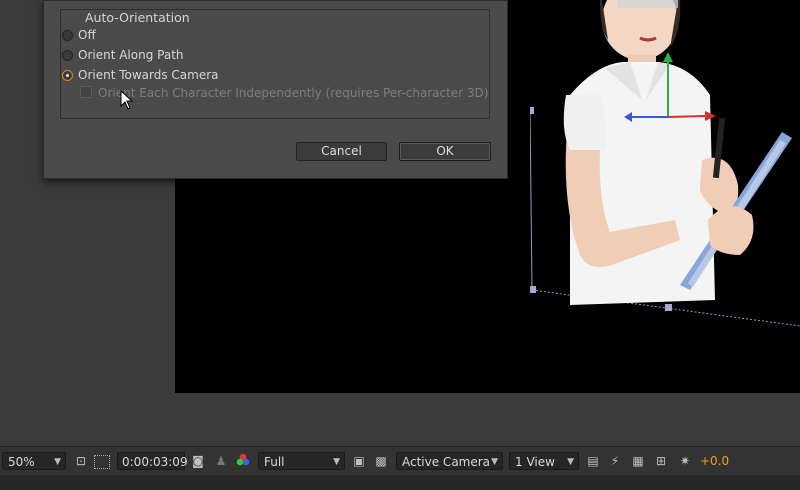  I want to click on grid-guides-icon: ▤, so click(593, 461).